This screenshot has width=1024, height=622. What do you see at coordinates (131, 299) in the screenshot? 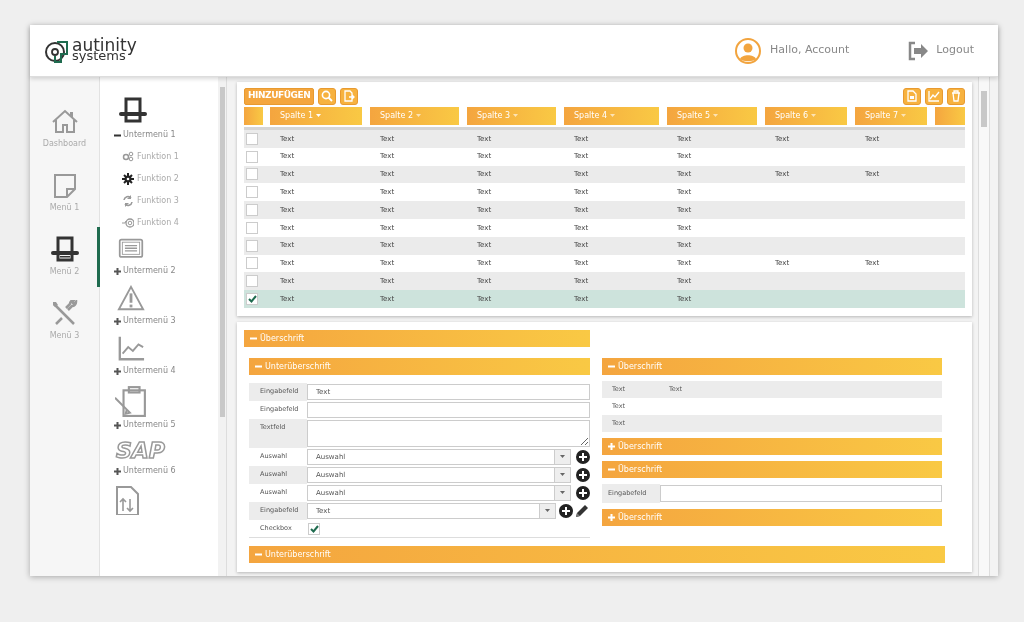
I see `warning-icon` at bounding box center [131, 299].